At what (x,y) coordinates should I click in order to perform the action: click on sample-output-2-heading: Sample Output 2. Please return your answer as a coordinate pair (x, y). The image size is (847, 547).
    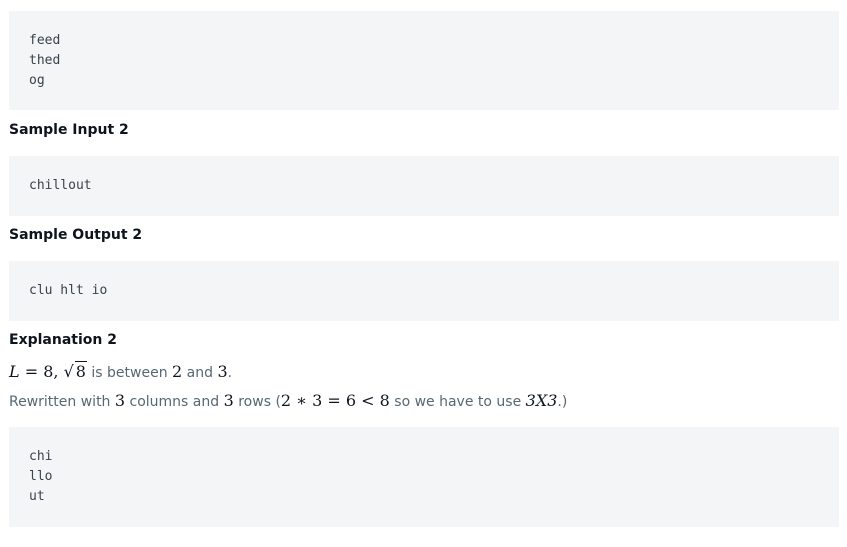
    Looking at the image, I should click on (76, 235).